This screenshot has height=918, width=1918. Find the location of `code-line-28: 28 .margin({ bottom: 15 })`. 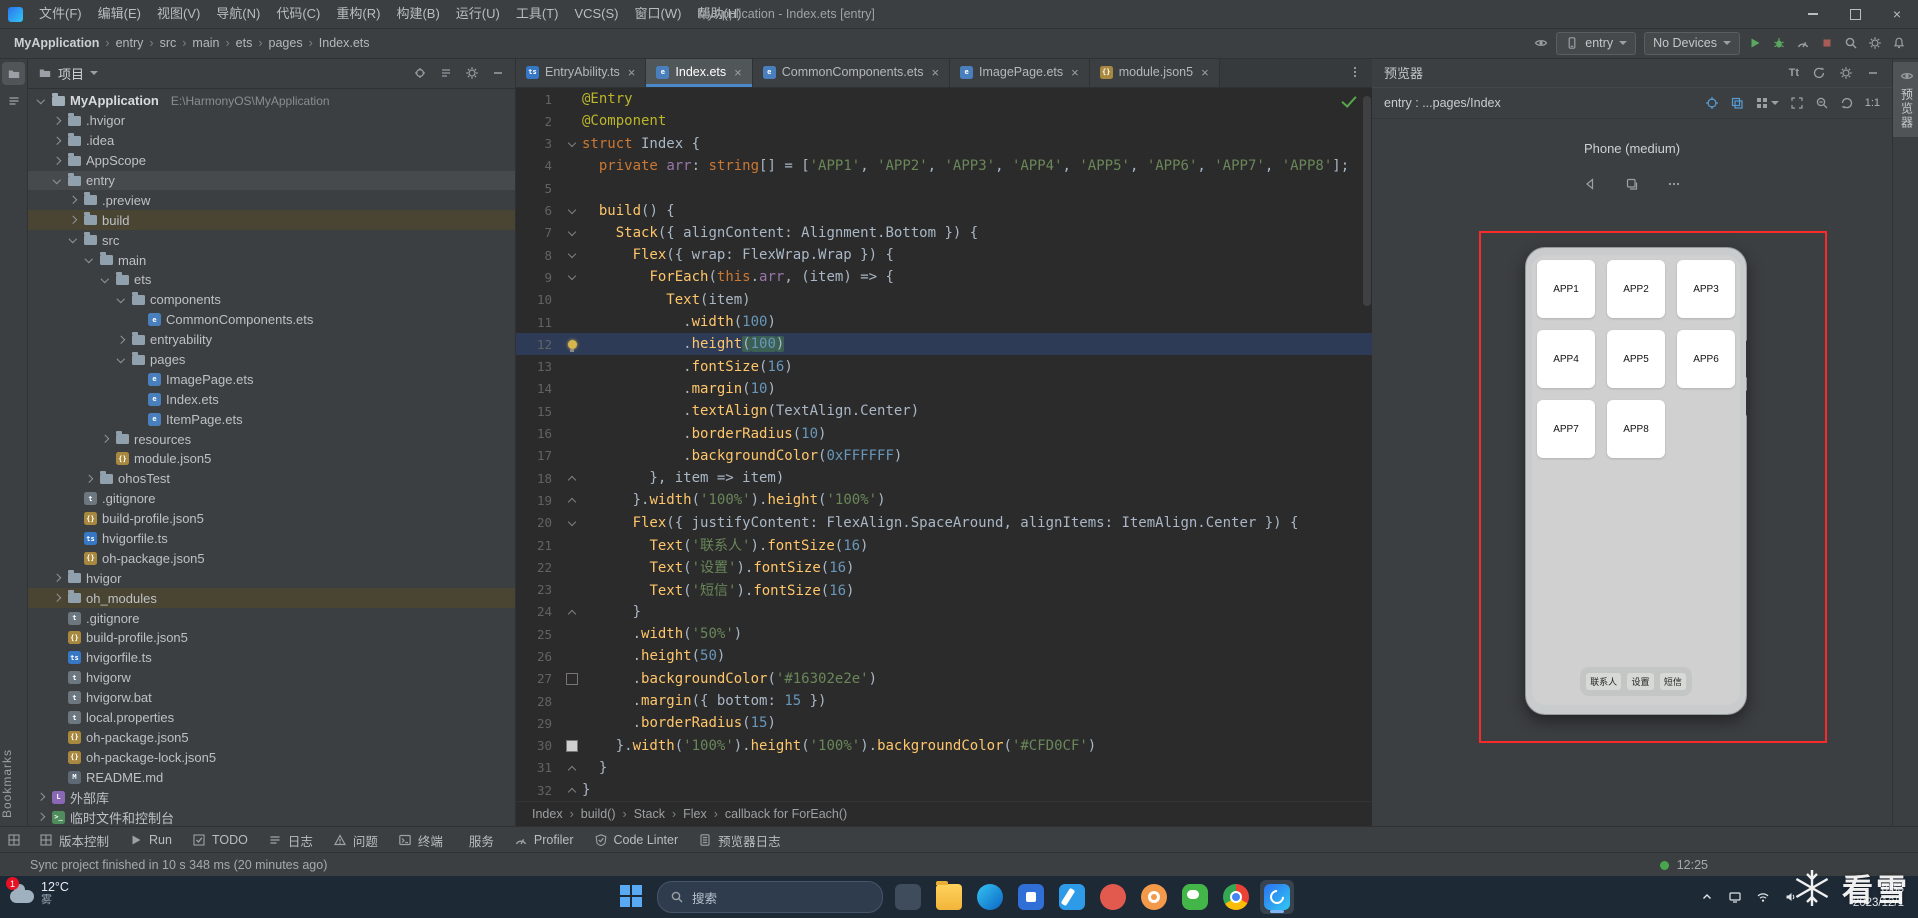

code-line-28: 28 .margin({ bottom: 15 }) is located at coordinates (944, 701).